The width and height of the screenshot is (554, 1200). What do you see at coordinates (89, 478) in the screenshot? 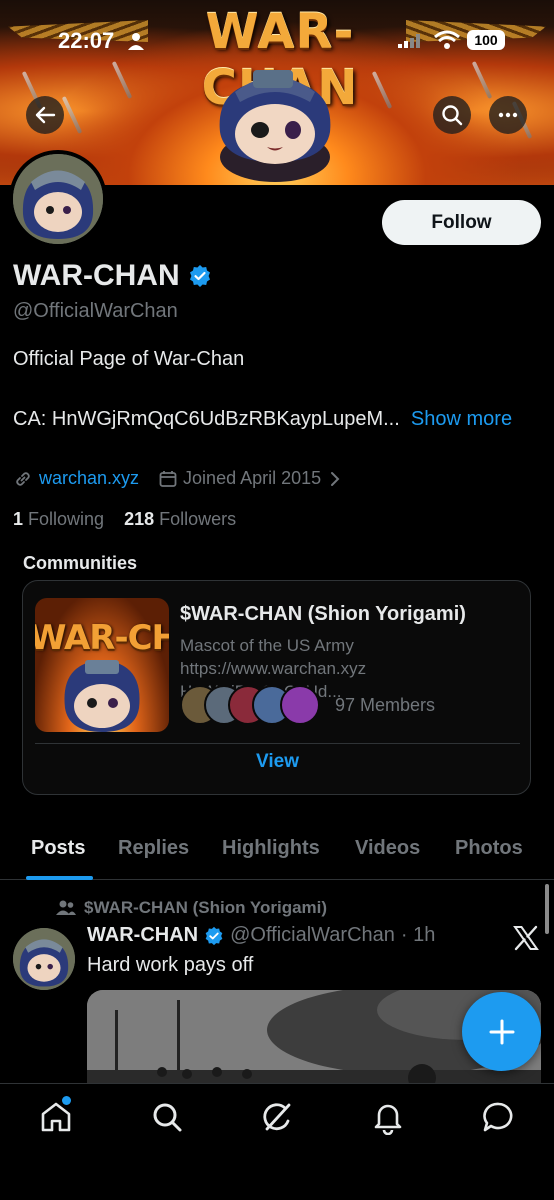
I see `website-link: warchan.xyz` at bounding box center [89, 478].